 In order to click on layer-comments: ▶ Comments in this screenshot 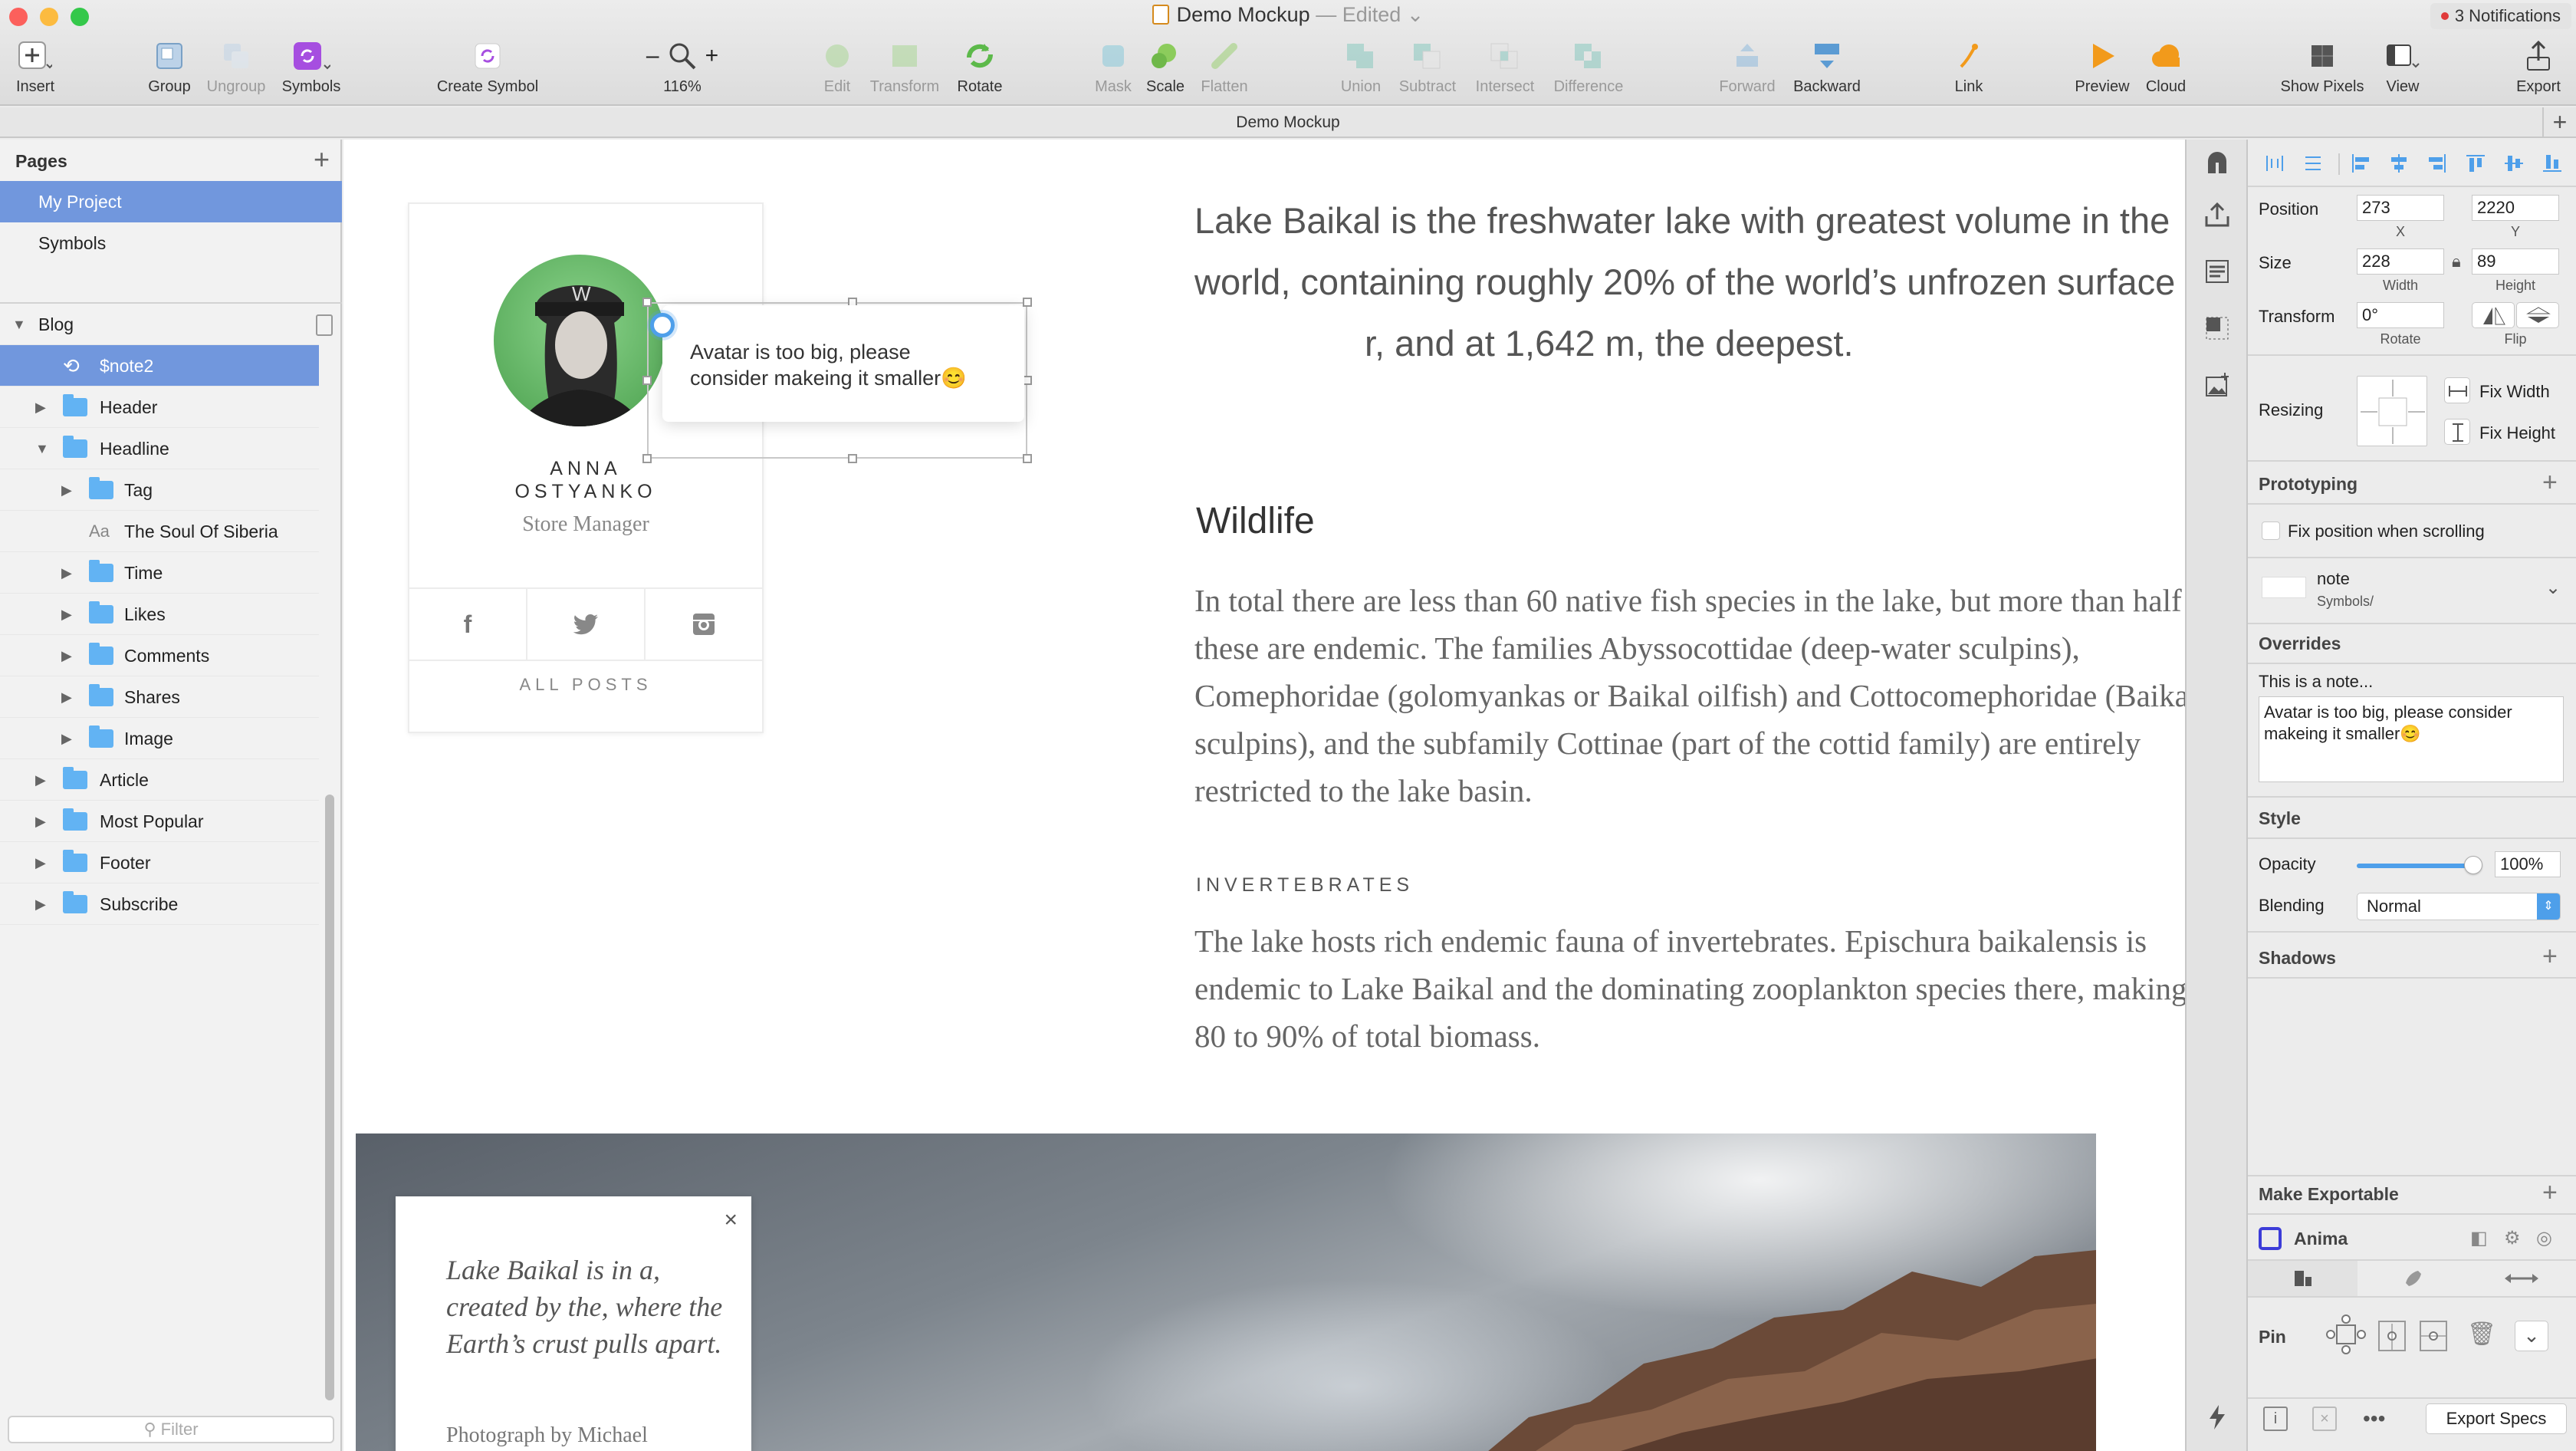, I will do `click(159, 655)`.